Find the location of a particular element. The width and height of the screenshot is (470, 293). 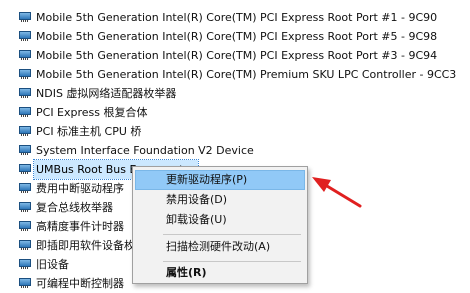

device-row-system-interface: System Interface Foundation V2 Device is located at coordinates (235, 150).